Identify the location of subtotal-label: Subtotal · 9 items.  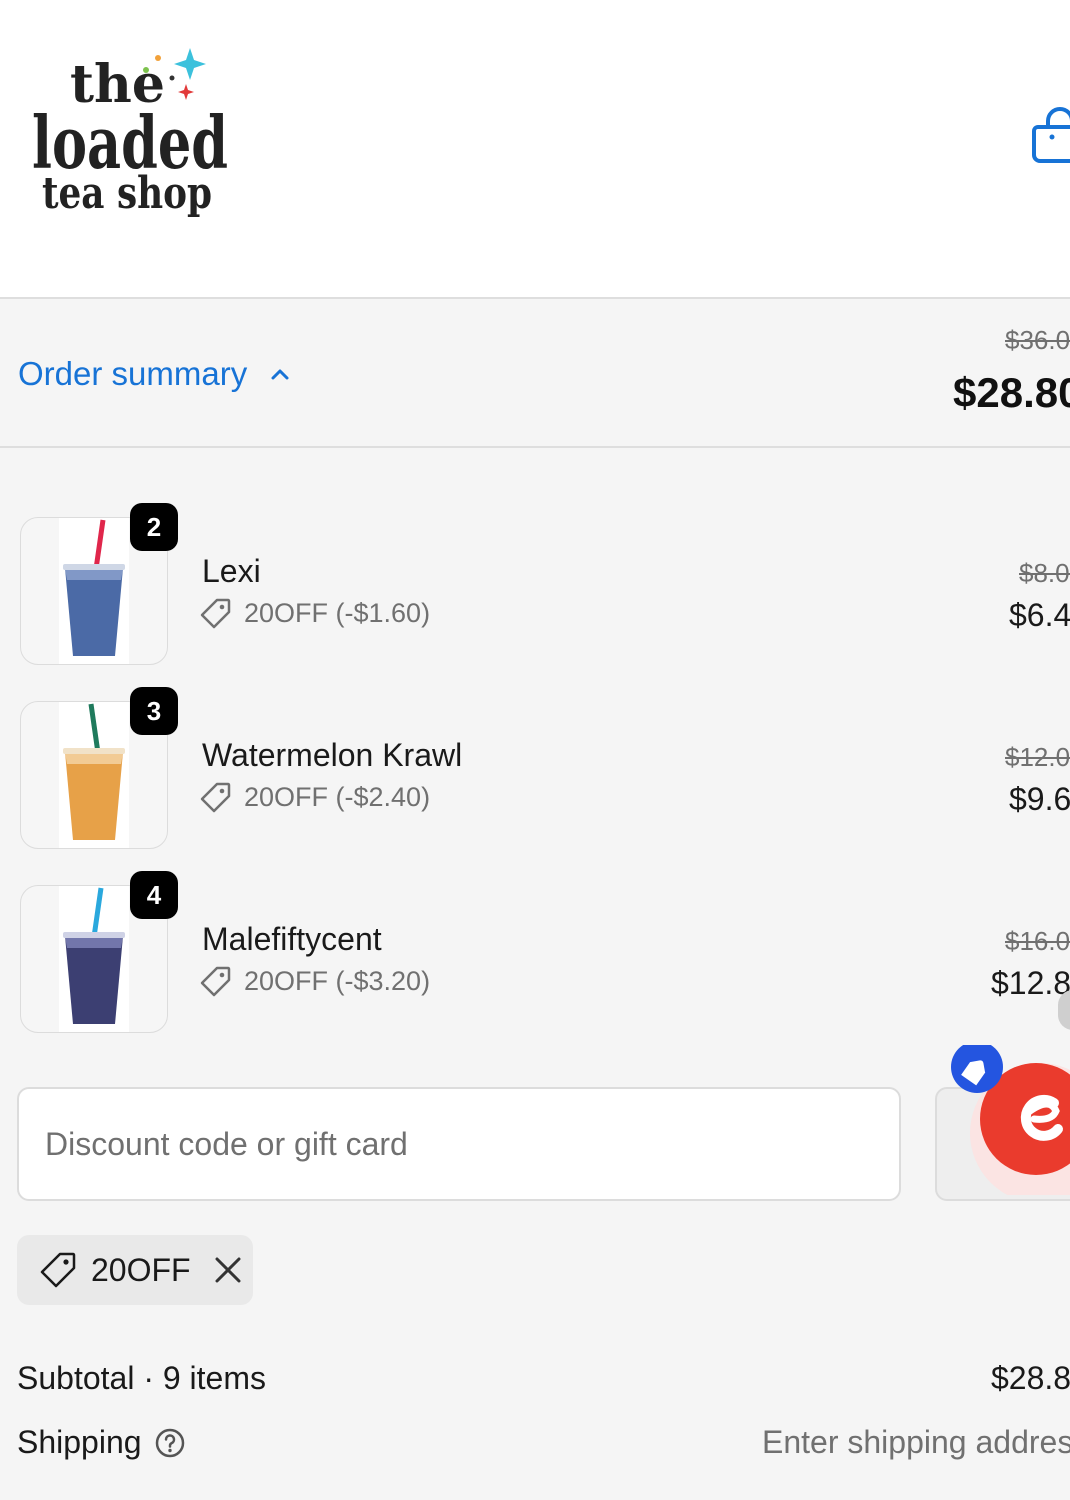
(141, 1378).